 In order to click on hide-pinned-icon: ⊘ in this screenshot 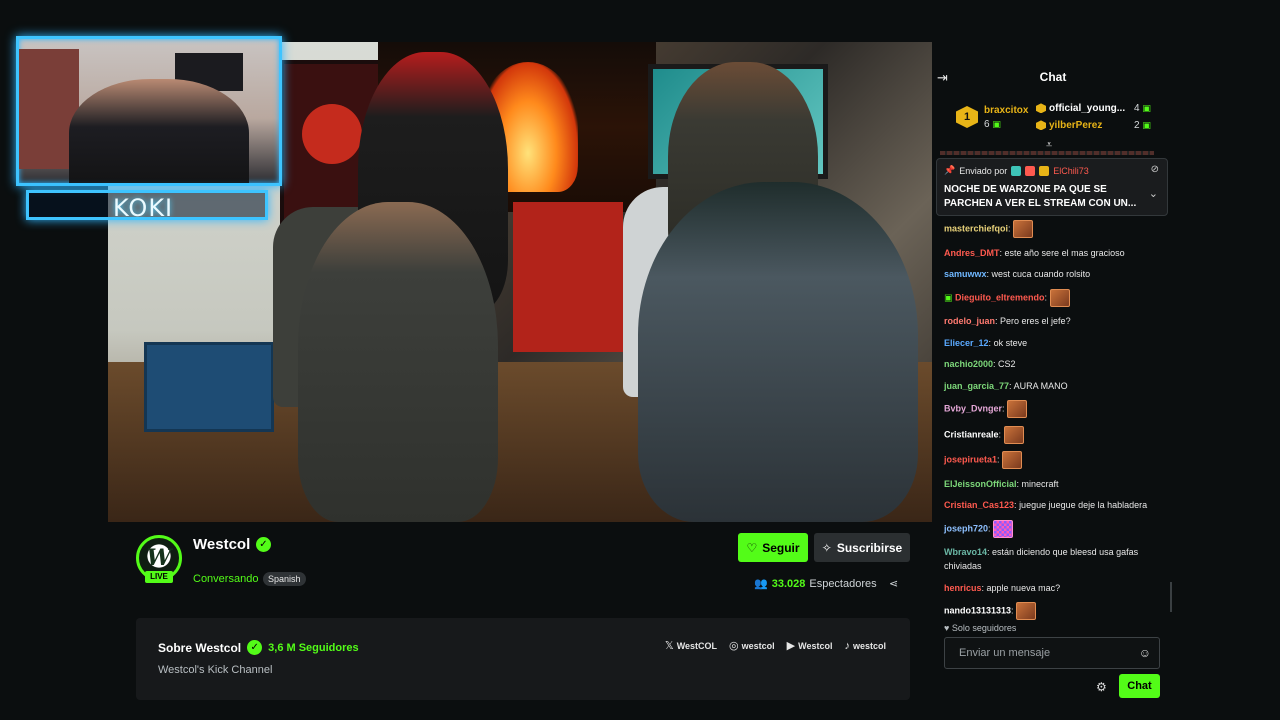, I will do `click(1155, 169)`.